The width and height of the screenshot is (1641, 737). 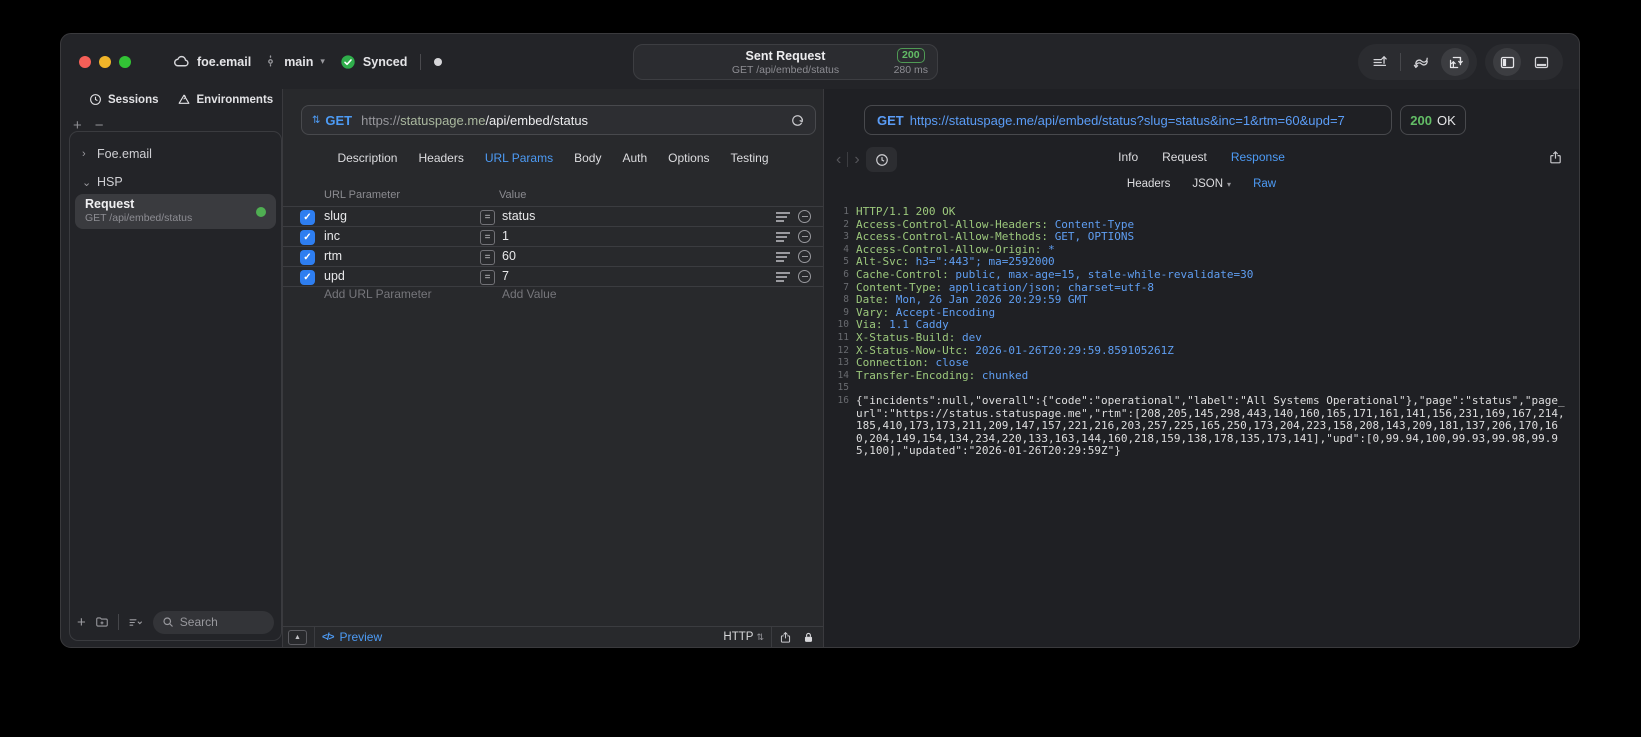 I want to click on import-export-button, so click(x=1455, y=62).